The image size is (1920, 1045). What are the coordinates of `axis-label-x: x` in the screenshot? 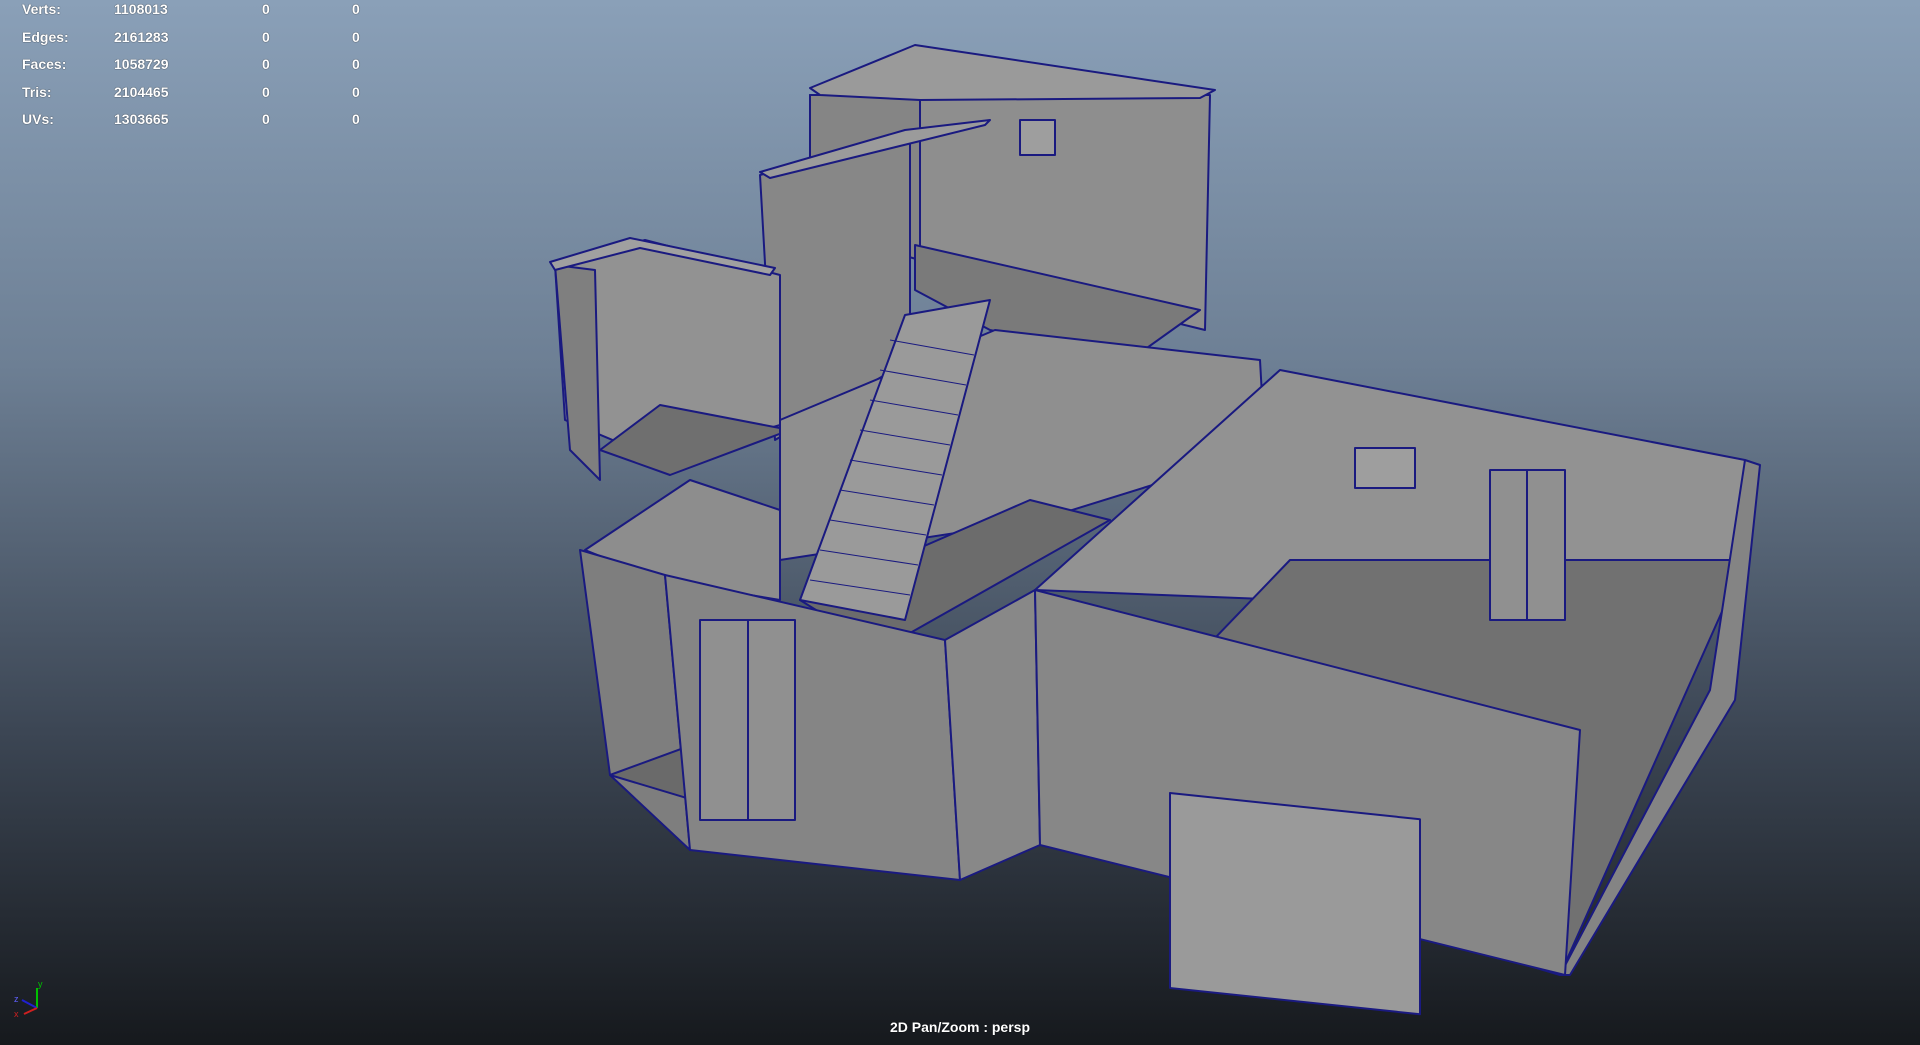 It's located at (16, 1013).